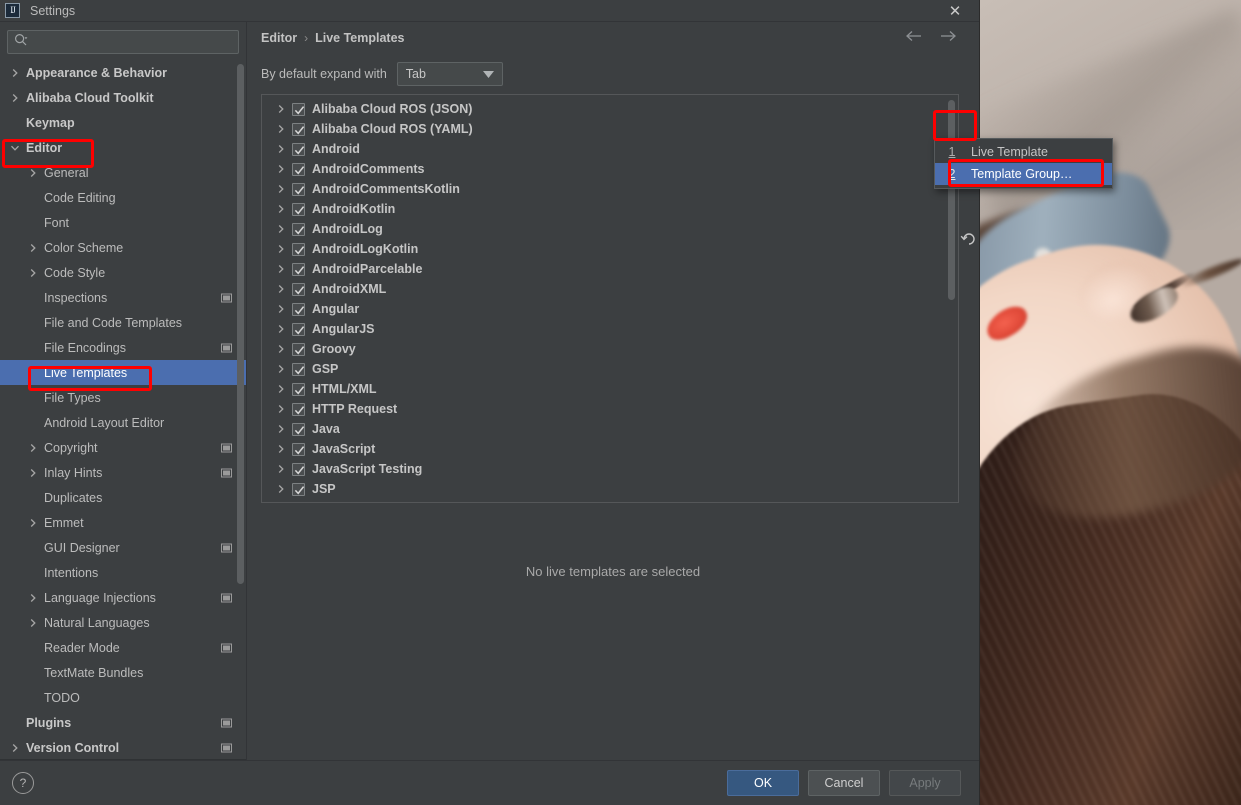 Image resolution: width=1241 pixels, height=805 pixels. I want to click on expand-with-select: Tab, so click(449, 74).